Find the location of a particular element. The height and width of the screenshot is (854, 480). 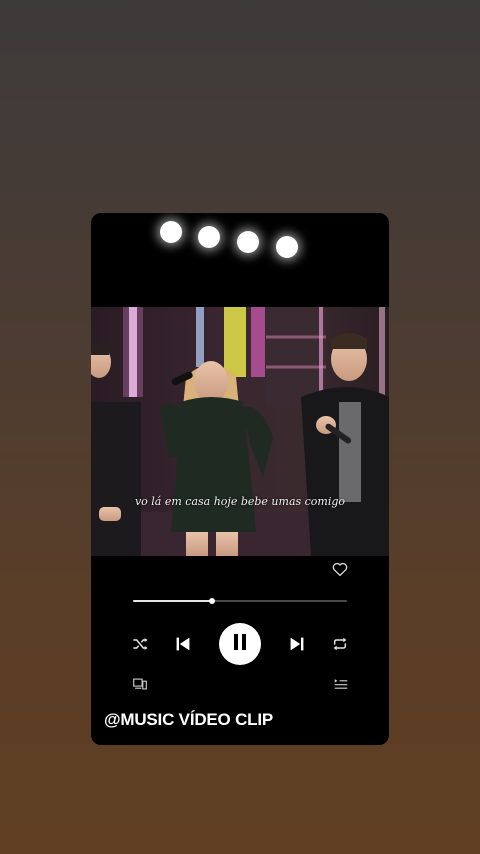

playback-progress-bar is located at coordinates (240, 601).